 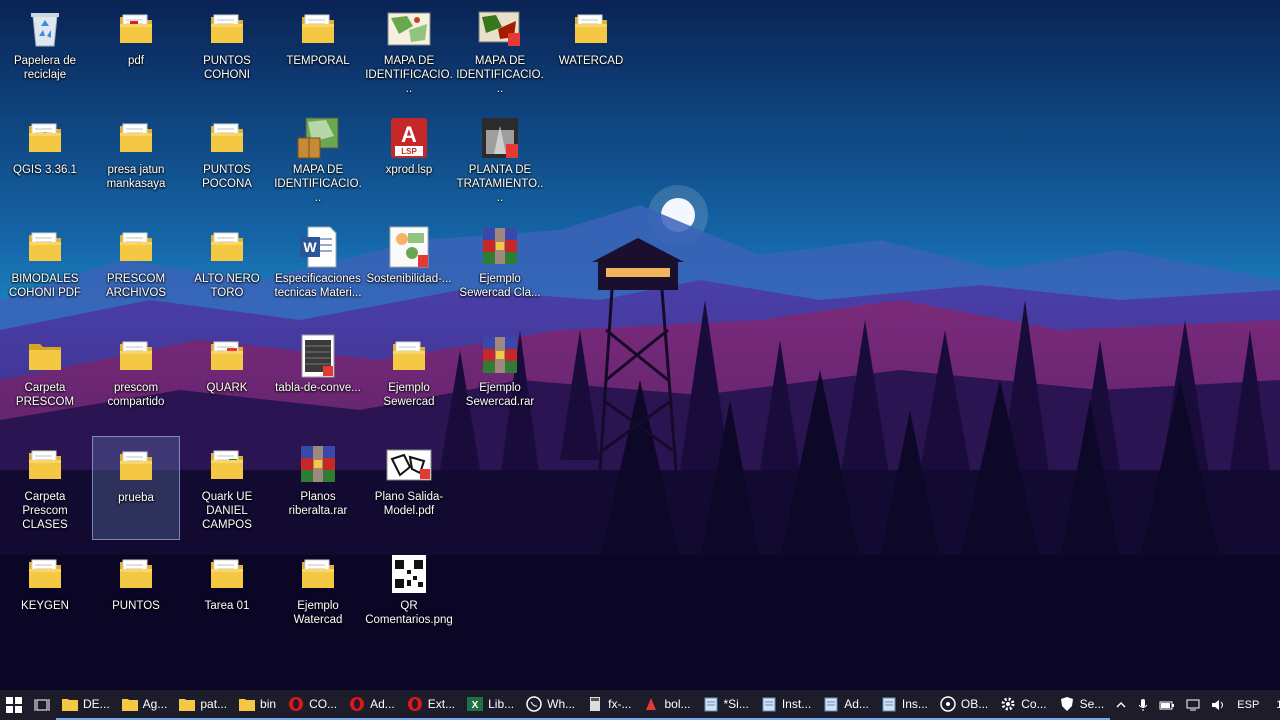 I want to click on desktop-icon-label: Quark UE DANIEL CAMPOS, so click(x=227, y=511).